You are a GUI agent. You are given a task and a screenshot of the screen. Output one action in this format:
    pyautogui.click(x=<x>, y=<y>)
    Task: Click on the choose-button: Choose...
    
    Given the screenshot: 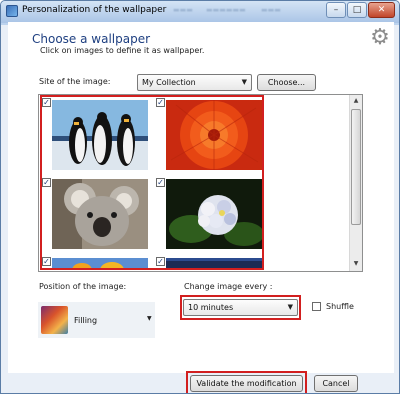 What is the action you would take?
    pyautogui.click(x=286, y=82)
    